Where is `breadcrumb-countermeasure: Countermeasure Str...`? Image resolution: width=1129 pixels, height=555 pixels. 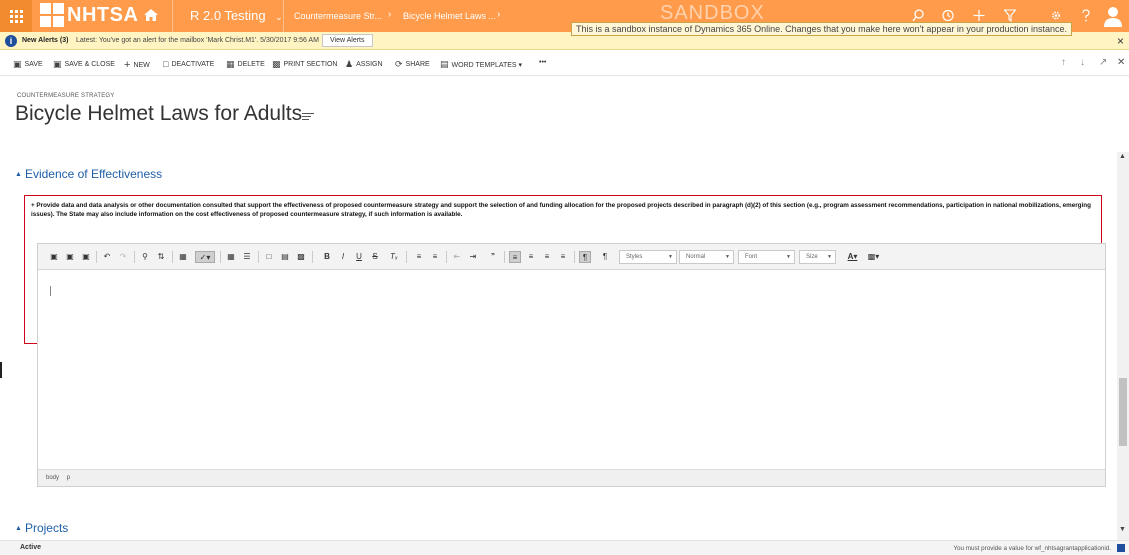
breadcrumb-countermeasure: Countermeasure Str... is located at coordinates (338, 16).